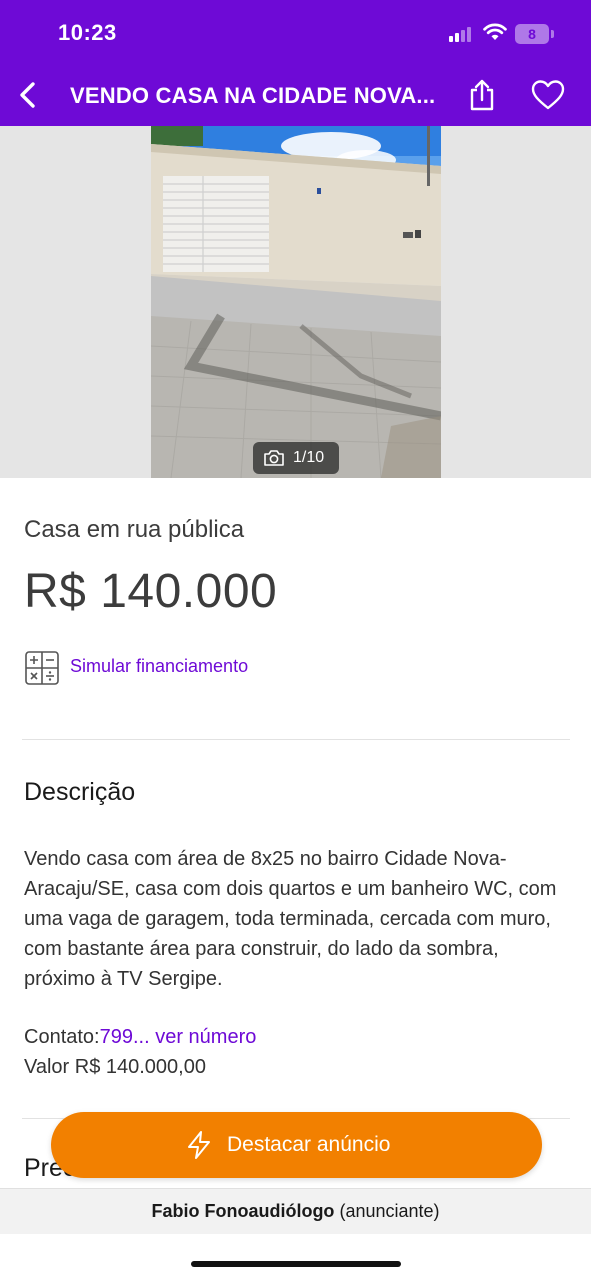 The height and width of the screenshot is (1280, 591). Describe the element at coordinates (178, 1037) in the screenshot. I see `show-phone-link: 799... ver número` at that location.